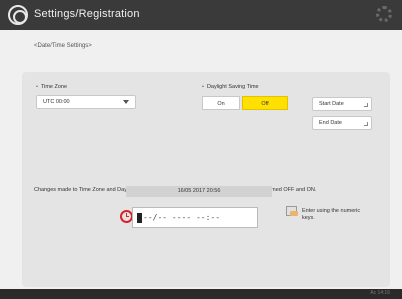 This screenshot has height=299, width=402. I want to click on header-bar: Settings/Registration, so click(201, 15).